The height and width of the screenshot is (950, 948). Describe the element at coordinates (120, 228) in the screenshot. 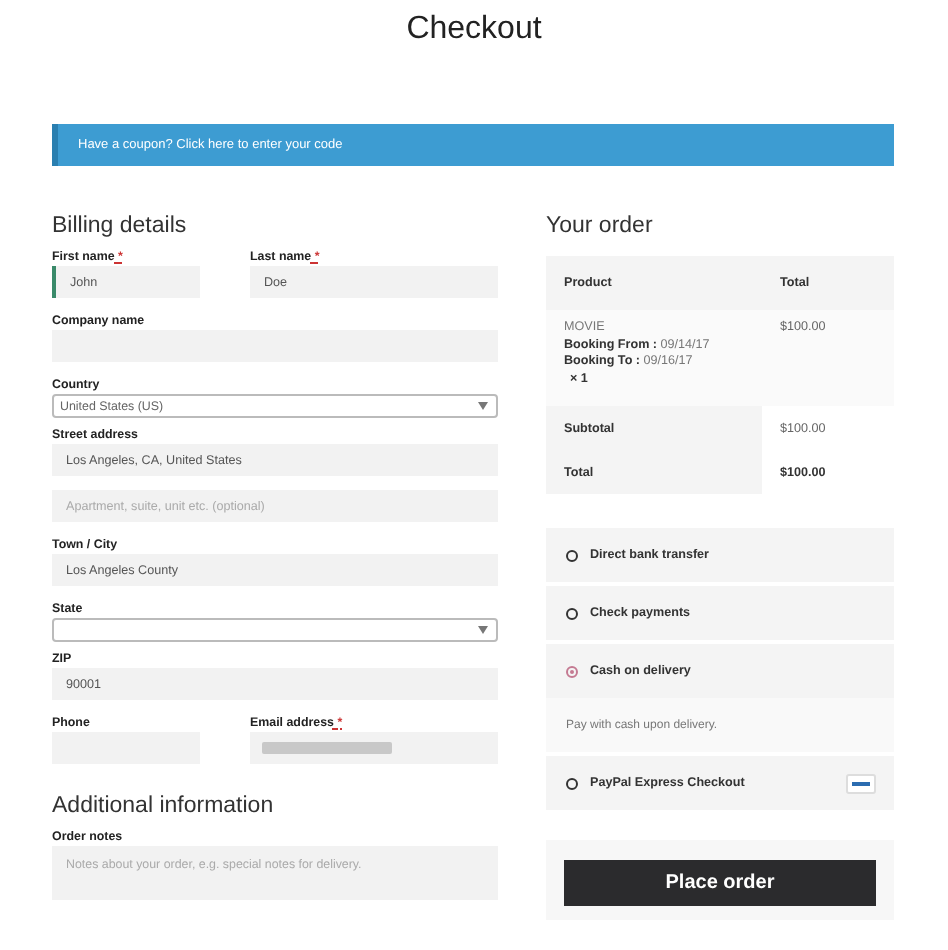

I see `section-heading: Billing details` at that location.